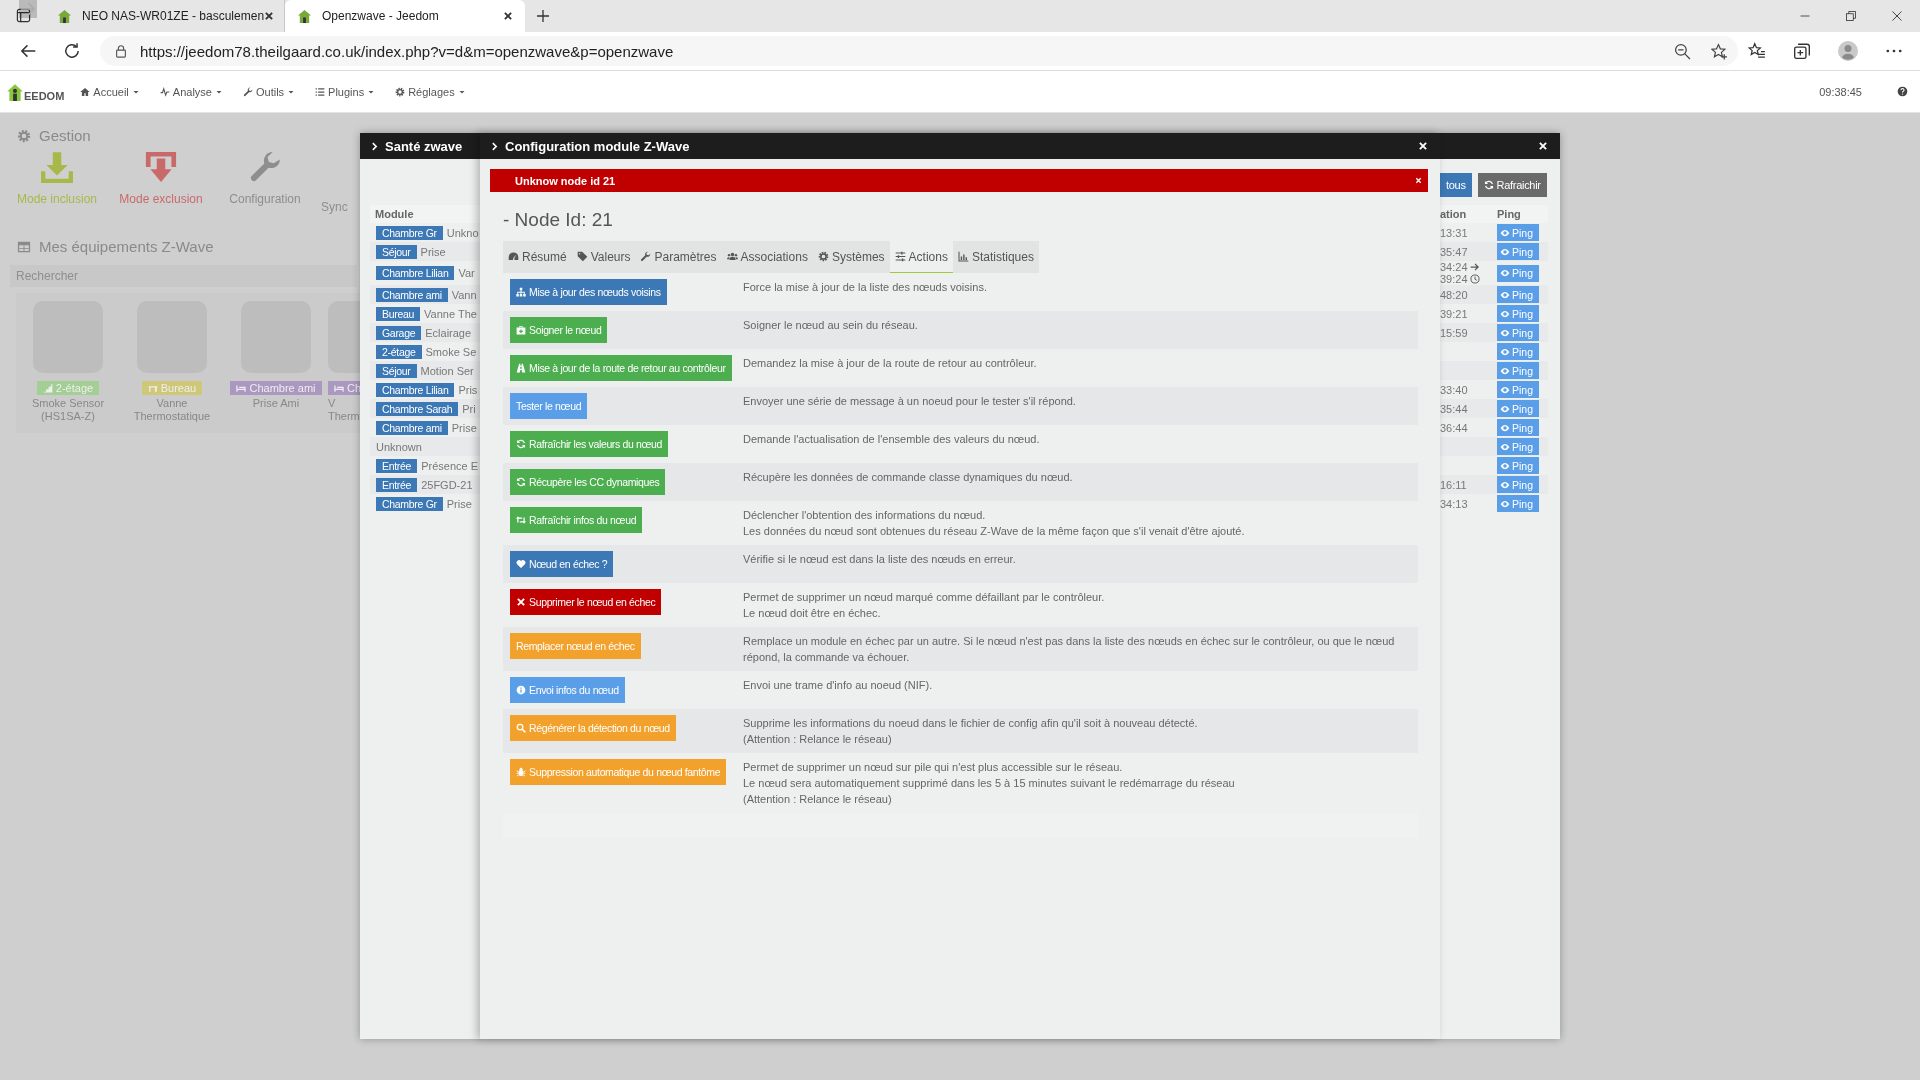  I want to click on action-description: Demandez la mise à jour de la route de retour au contrôleur., so click(890, 363).